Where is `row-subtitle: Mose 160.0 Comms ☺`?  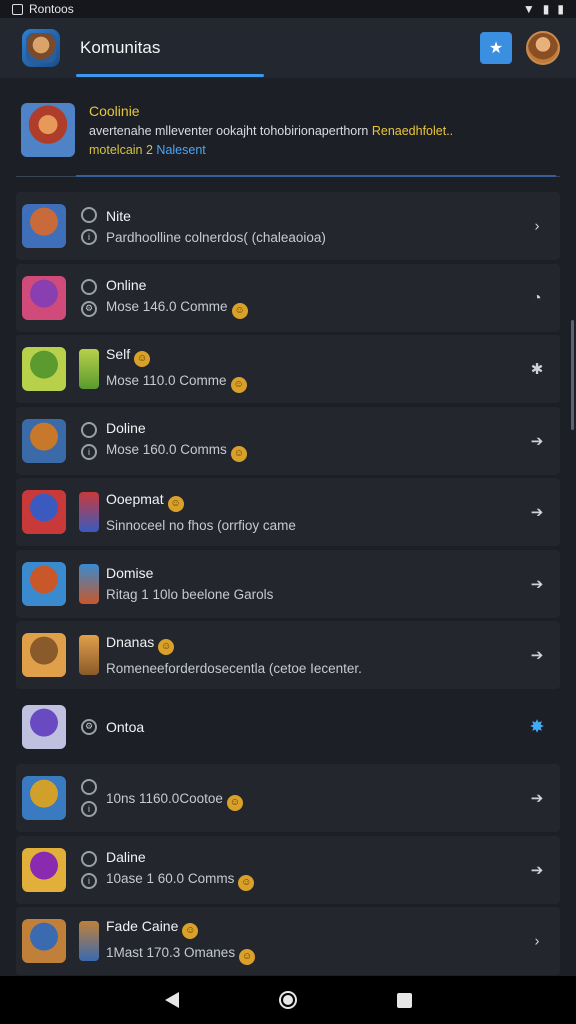
row-subtitle: Mose 160.0 Comms ☺ is located at coordinates (176, 452).